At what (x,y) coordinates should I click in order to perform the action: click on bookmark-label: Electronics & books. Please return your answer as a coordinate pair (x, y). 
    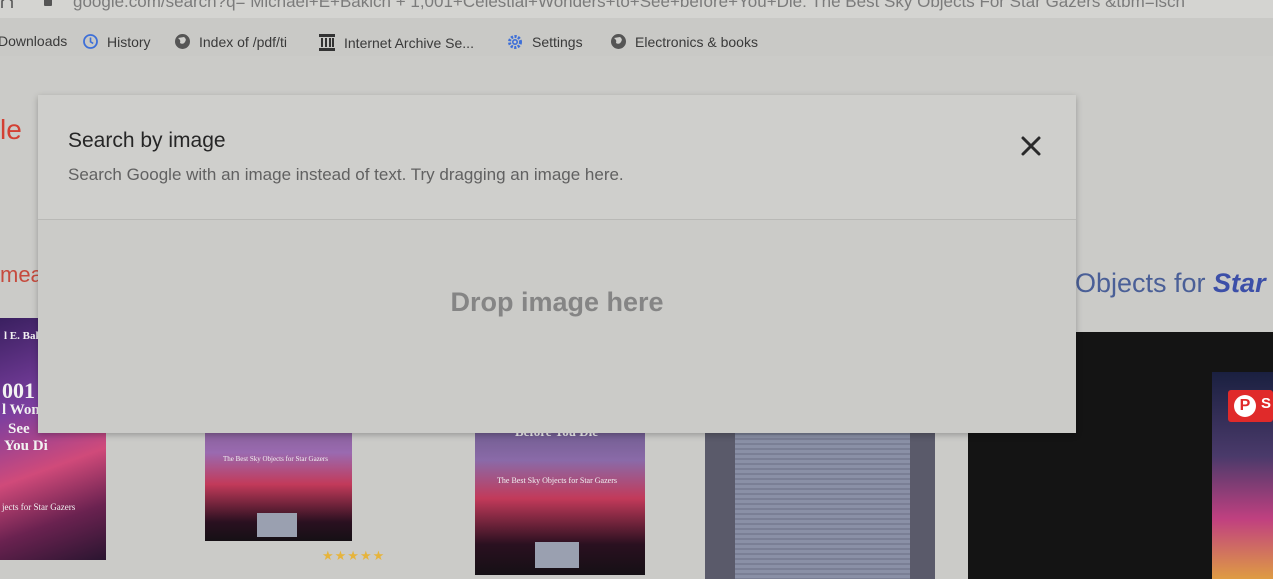
    Looking at the image, I should click on (696, 41).